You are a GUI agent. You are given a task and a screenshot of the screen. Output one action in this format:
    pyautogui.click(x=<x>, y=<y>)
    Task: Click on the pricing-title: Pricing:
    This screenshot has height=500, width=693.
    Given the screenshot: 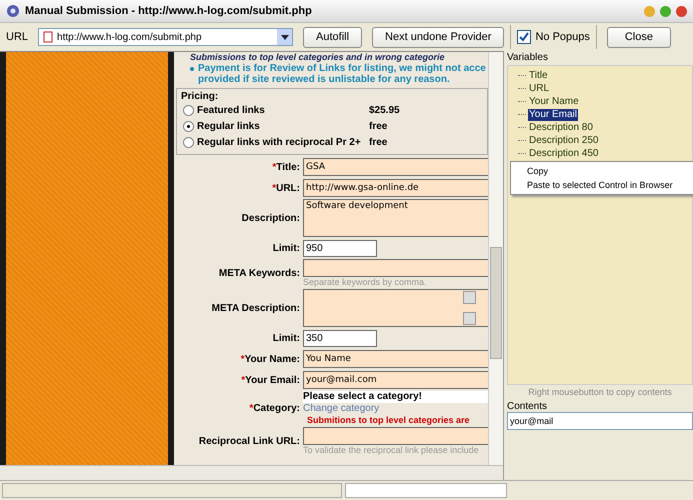 What is the action you would take?
    pyautogui.click(x=200, y=96)
    